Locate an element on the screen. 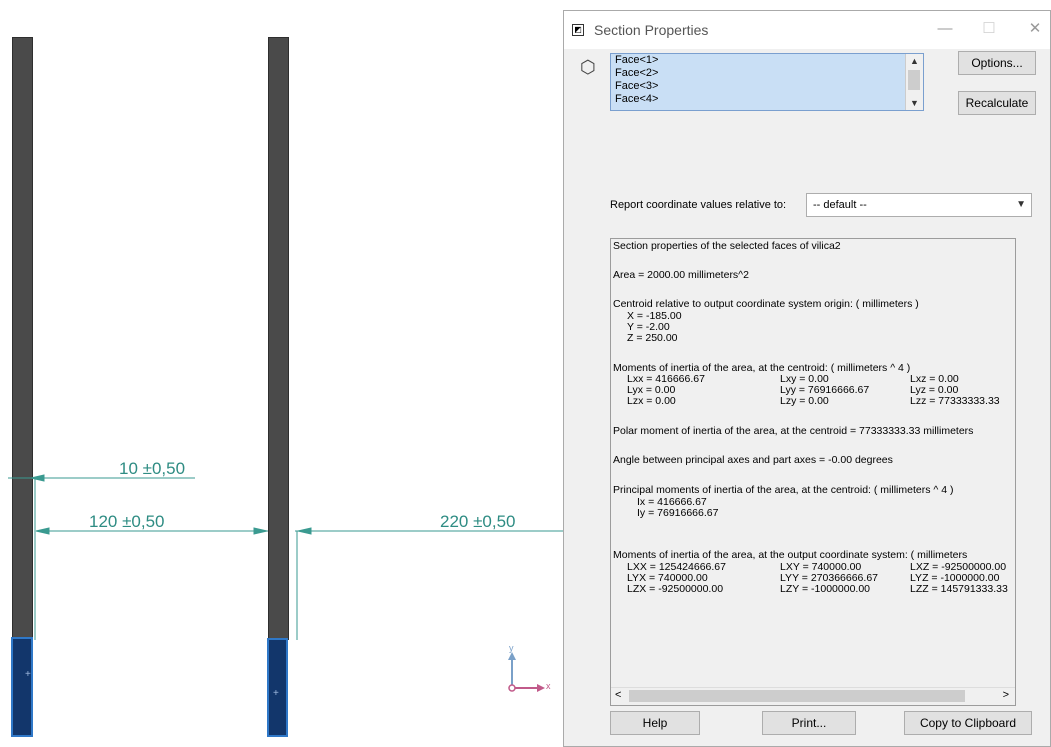 The image size is (1051, 747). maximize-button: ☐ is located at coordinates (989, 29).